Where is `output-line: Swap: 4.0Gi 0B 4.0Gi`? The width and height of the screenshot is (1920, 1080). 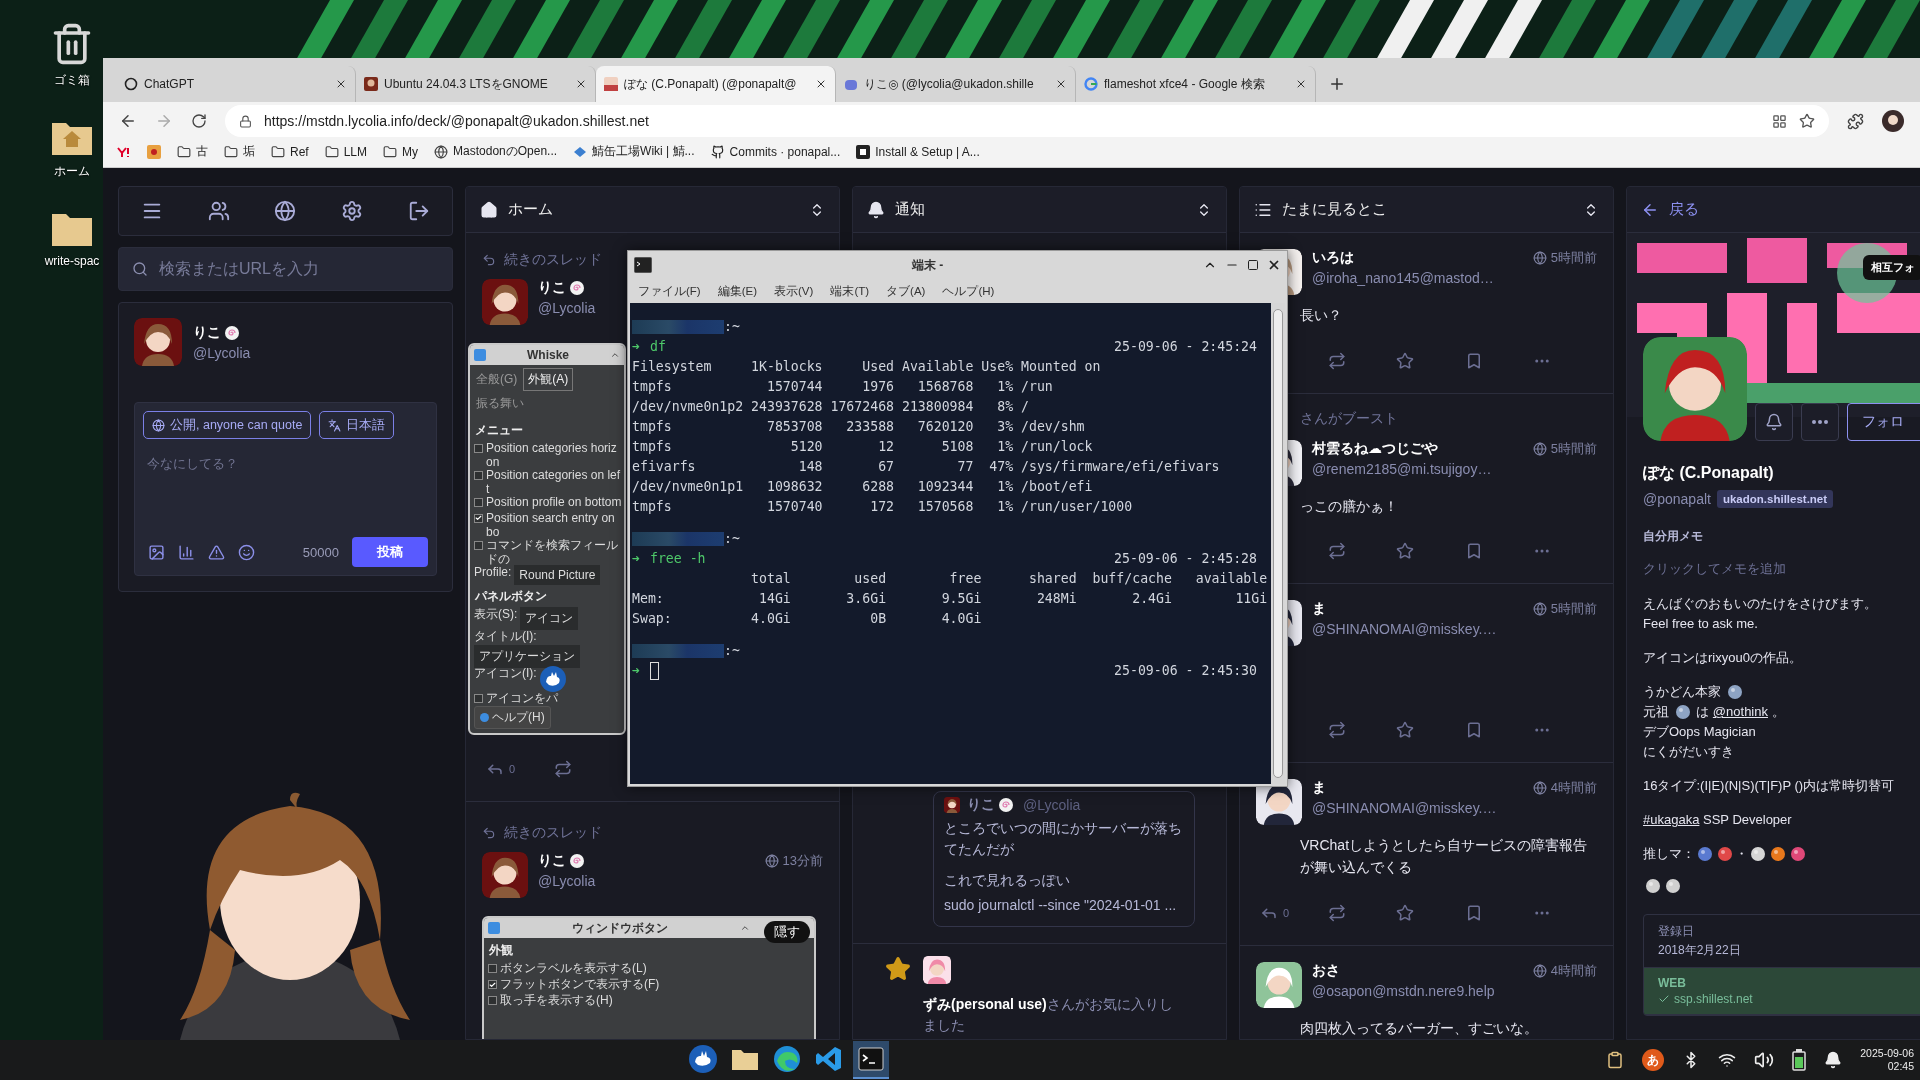 output-line: Swap: 4.0Gi 0B 4.0Gi is located at coordinates (807, 619).